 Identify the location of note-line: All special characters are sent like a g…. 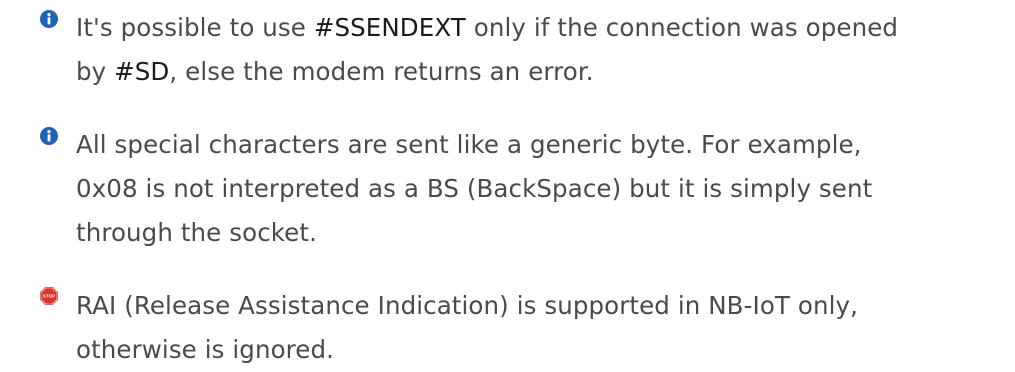
(469, 144).